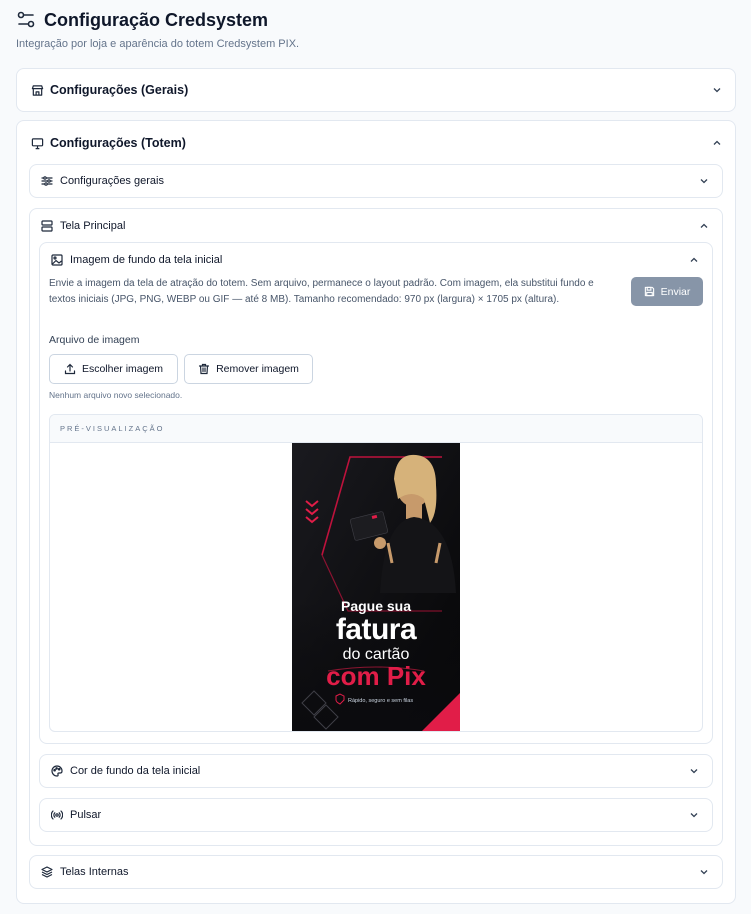 The height and width of the screenshot is (914, 751). I want to click on section-pulsar: Pulsar, so click(376, 815).